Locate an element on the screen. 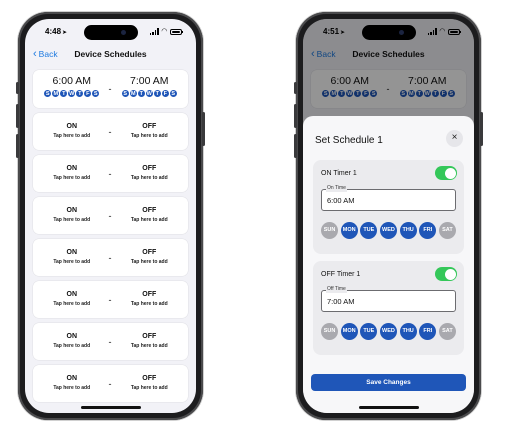 The height and width of the screenshot is (432, 507). schedule-card-3: ON Tap here to add - OFF Tap here to add is located at coordinates (110, 173).